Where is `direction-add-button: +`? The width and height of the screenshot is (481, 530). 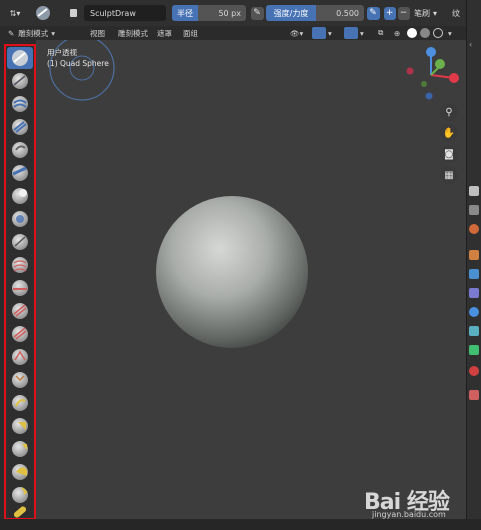
direction-add-button: + is located at coordinates (389, 13).